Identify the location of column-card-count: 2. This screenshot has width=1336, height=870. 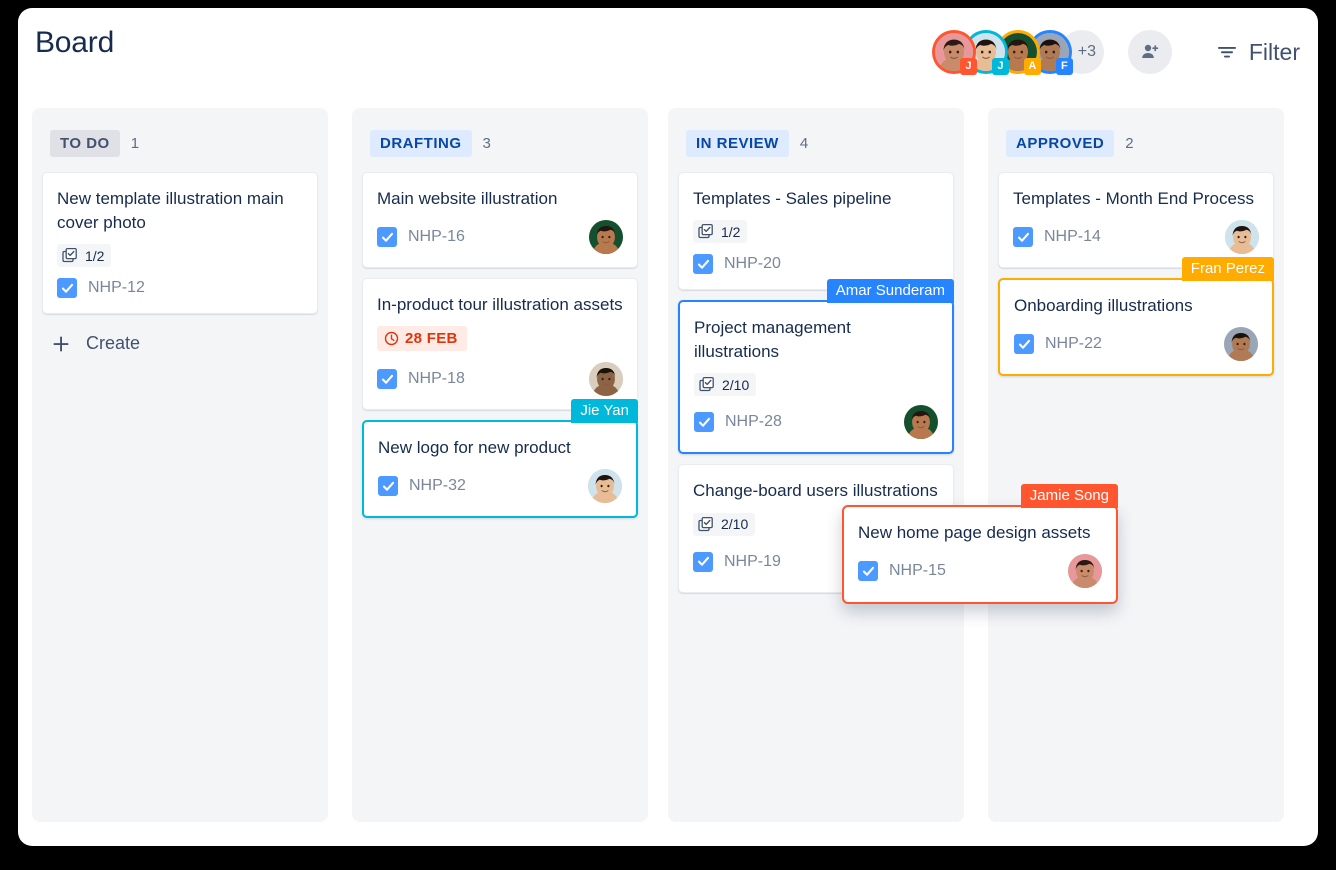
(1129, 143).